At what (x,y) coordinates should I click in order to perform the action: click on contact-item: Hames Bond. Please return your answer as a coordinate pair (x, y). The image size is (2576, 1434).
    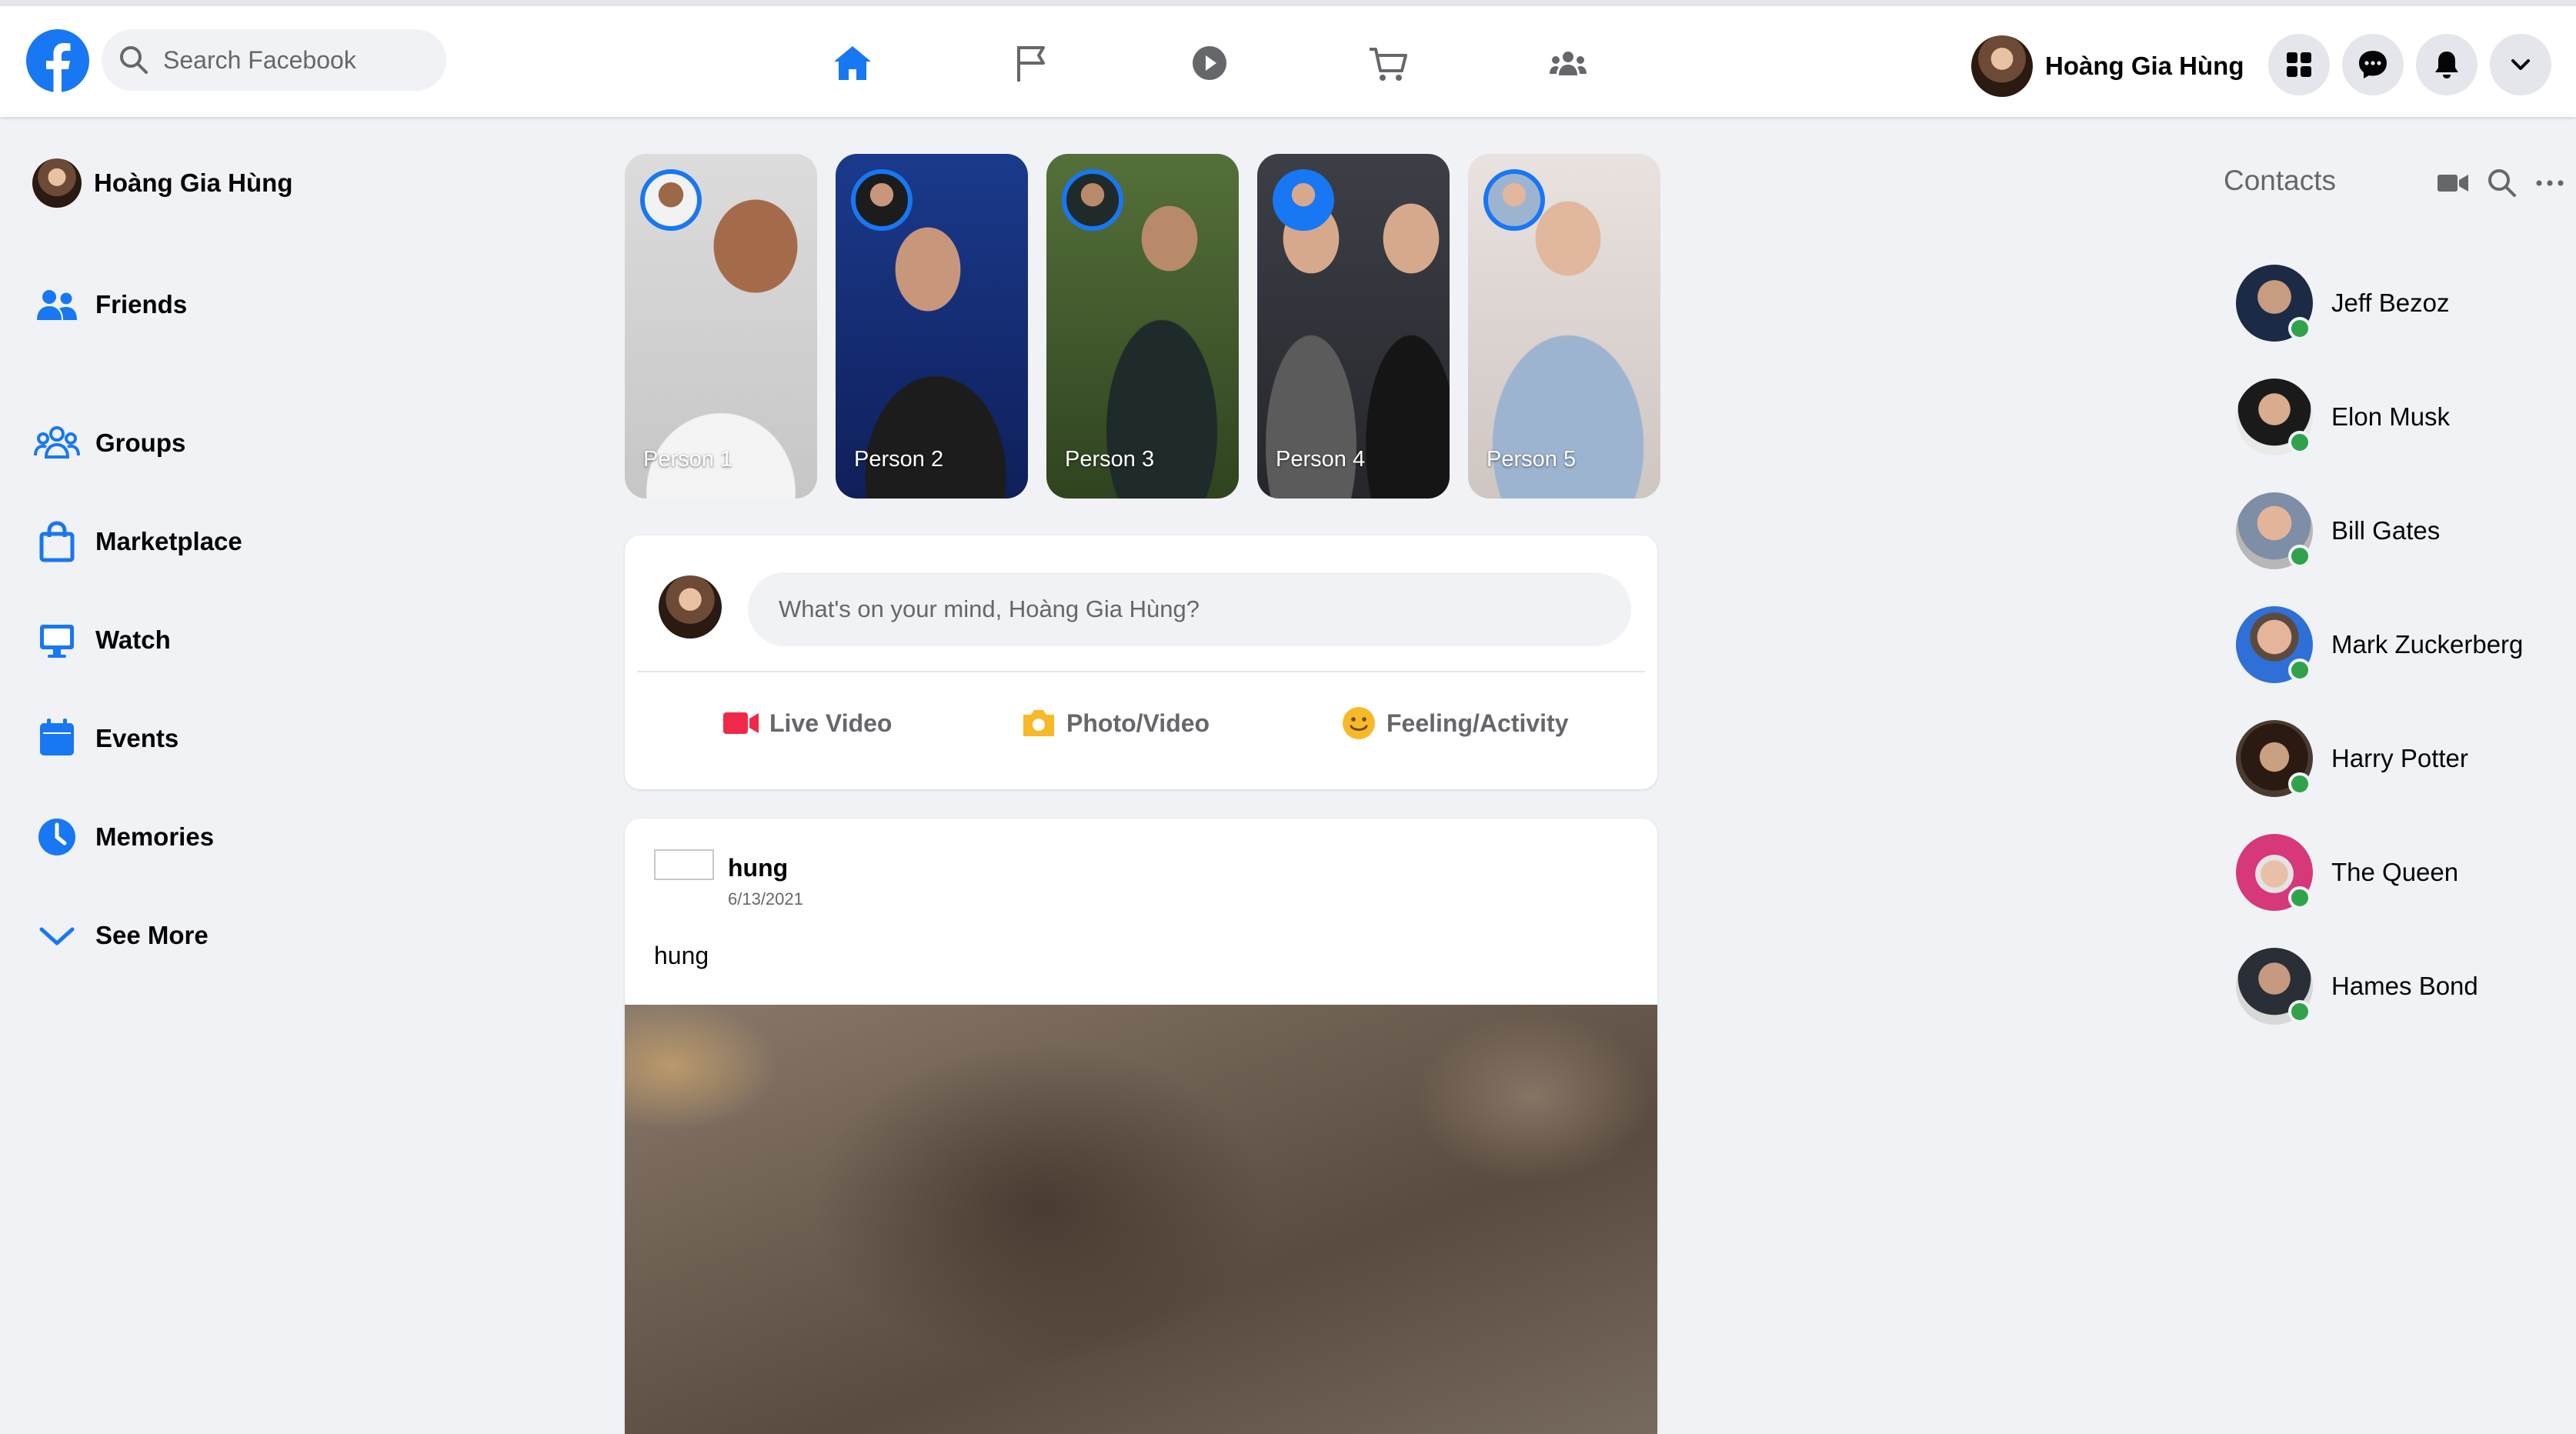
    Looking at the image, I should click on (2379, 986).